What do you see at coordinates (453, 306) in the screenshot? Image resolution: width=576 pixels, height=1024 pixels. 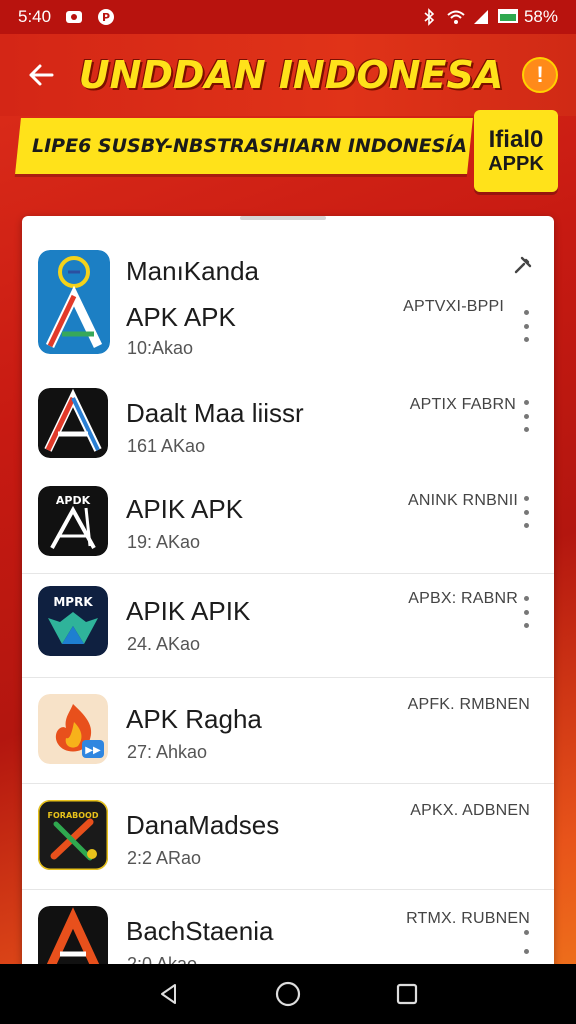 I see `app-tag: APTVXI-BPPI` at bounding box center [453, 306].